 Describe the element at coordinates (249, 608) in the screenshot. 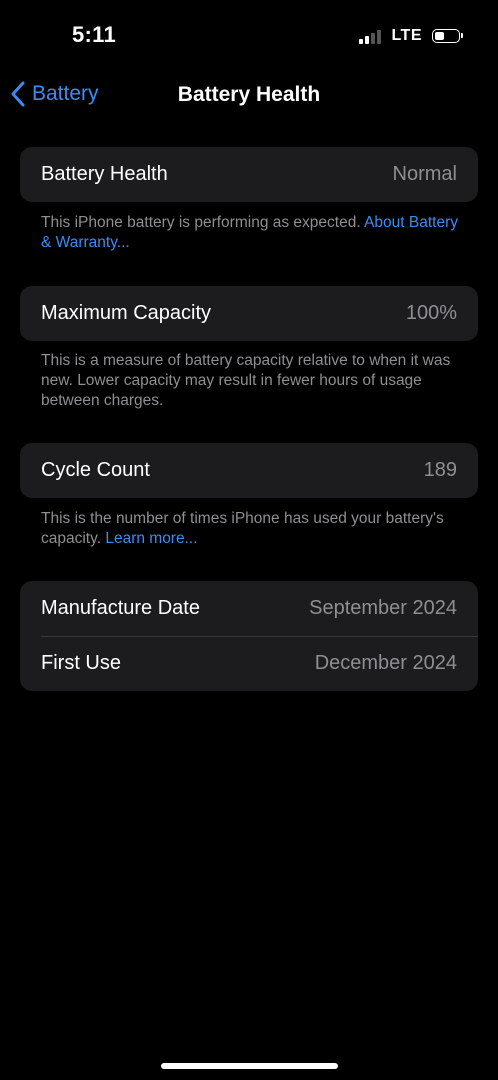

I see `manufacture-date-row: Manufacture Date September 2024` at that location.